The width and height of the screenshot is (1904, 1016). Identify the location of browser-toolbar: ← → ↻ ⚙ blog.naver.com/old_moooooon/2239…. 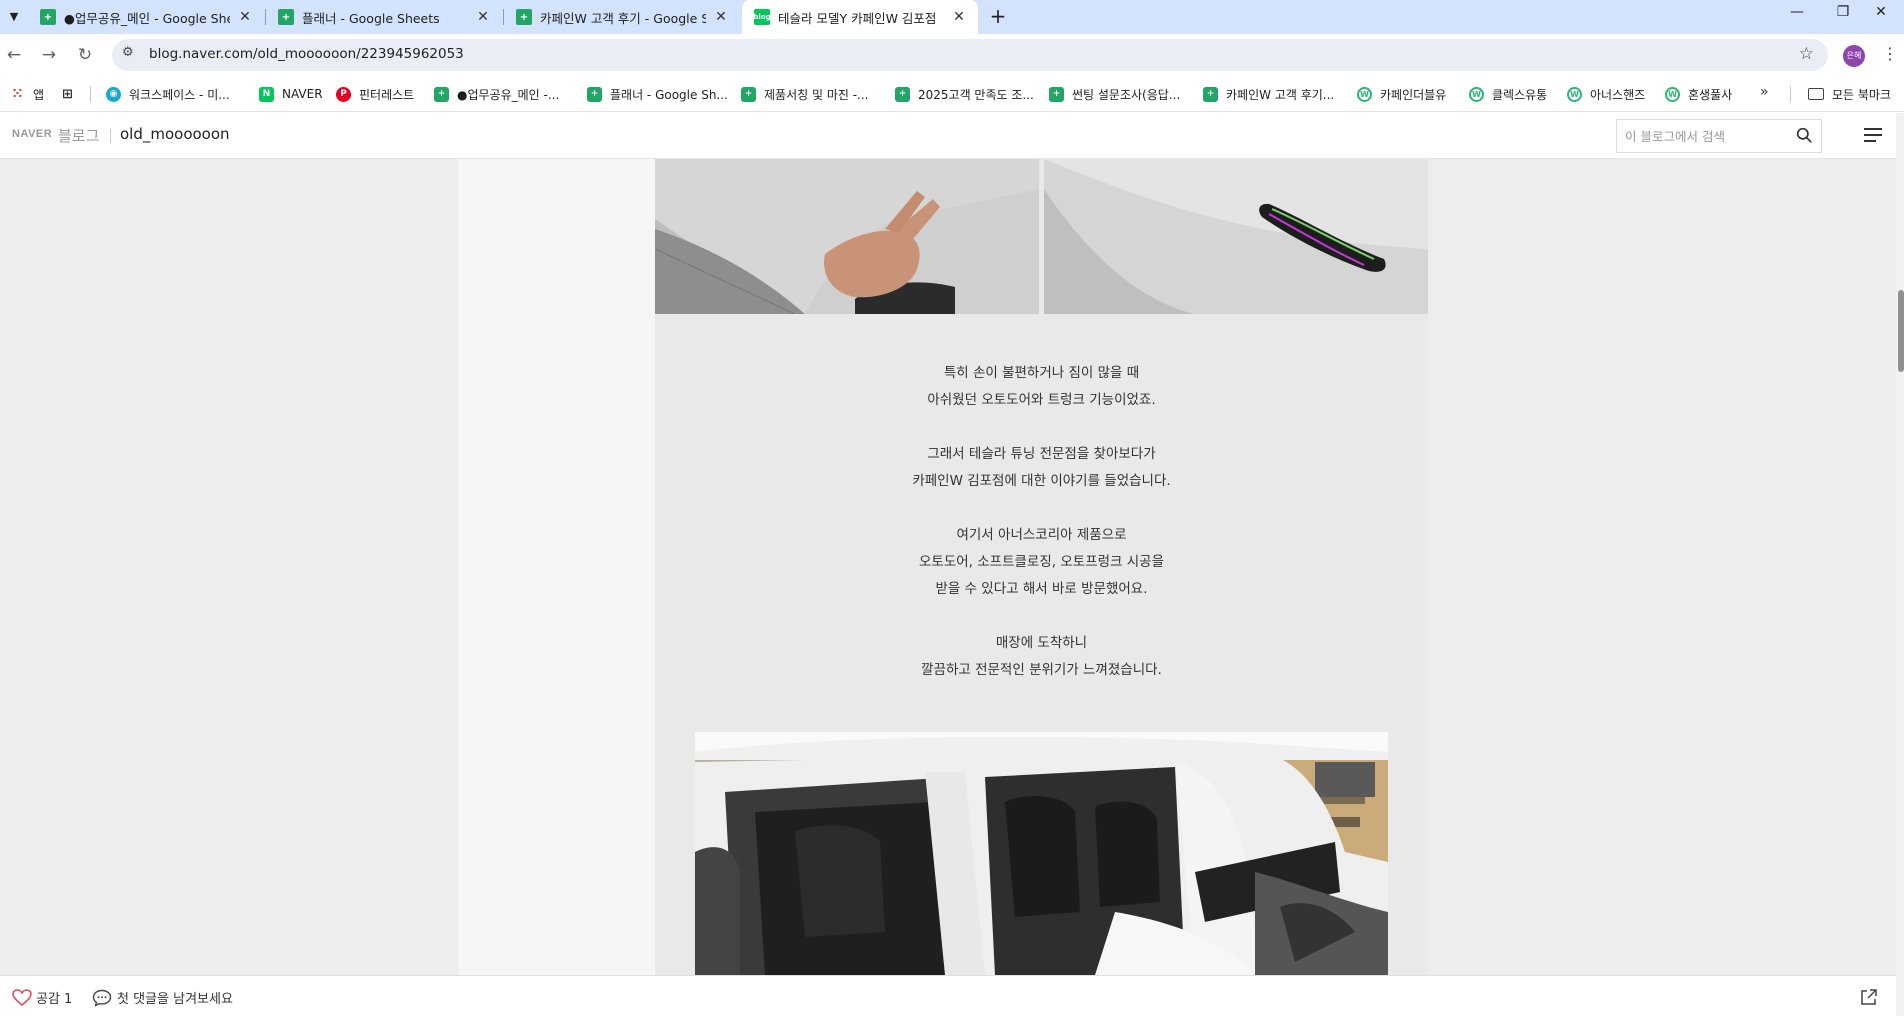
(952, 55).